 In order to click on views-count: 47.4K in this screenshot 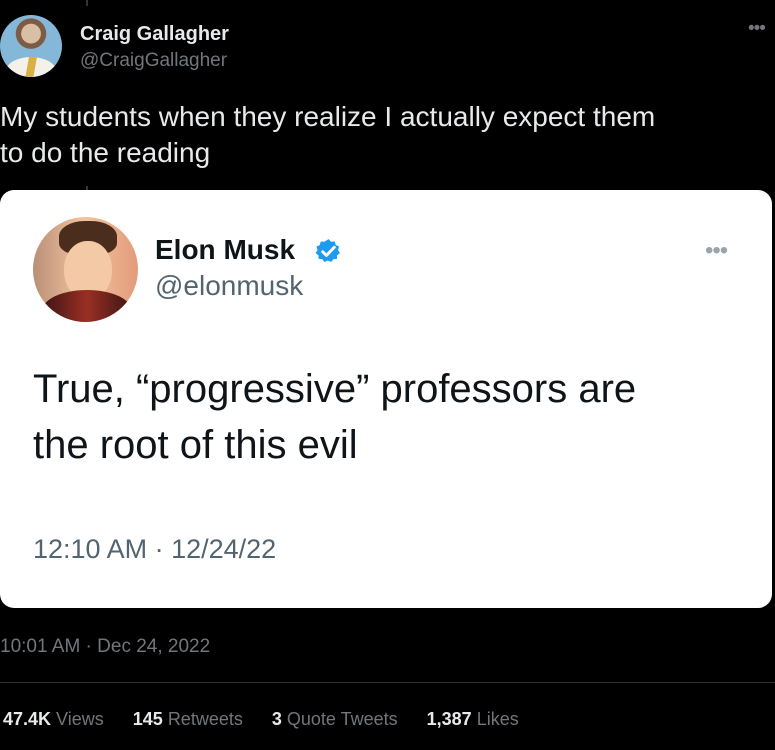, I will do `click(27, 719)`.